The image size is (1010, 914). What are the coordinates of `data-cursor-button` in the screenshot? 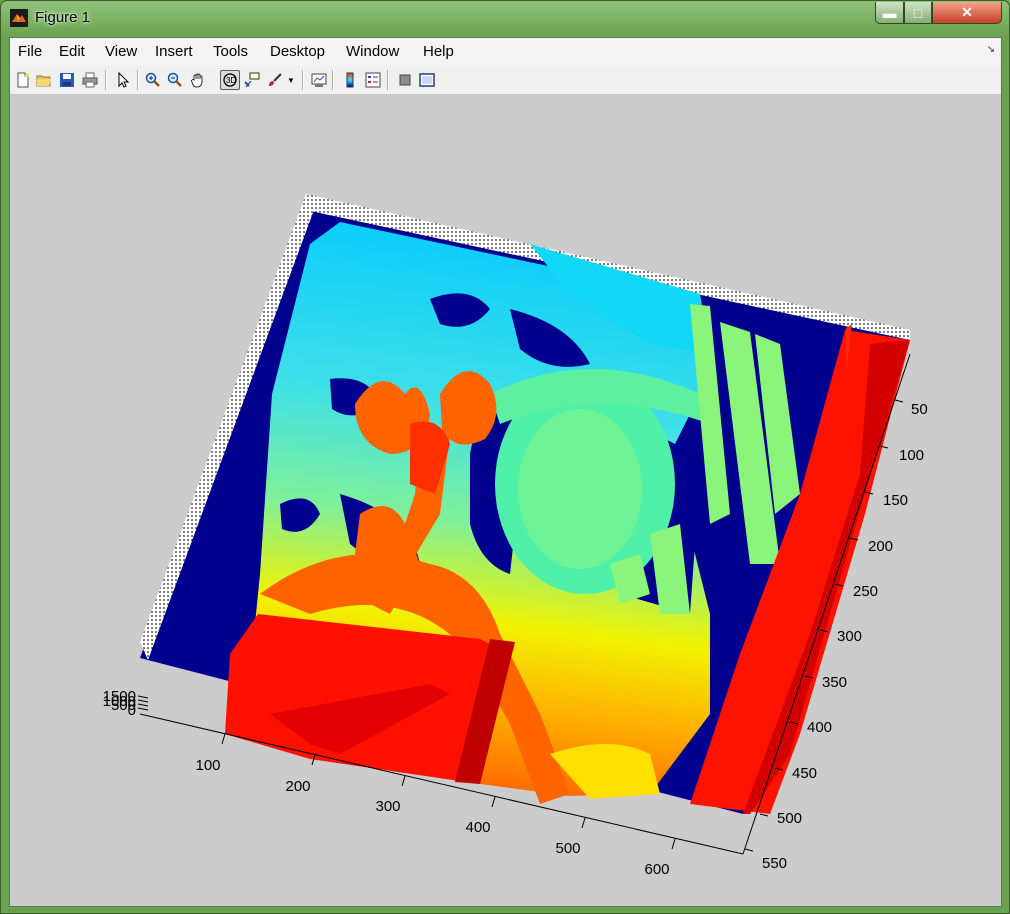 It's located at (252, 80).